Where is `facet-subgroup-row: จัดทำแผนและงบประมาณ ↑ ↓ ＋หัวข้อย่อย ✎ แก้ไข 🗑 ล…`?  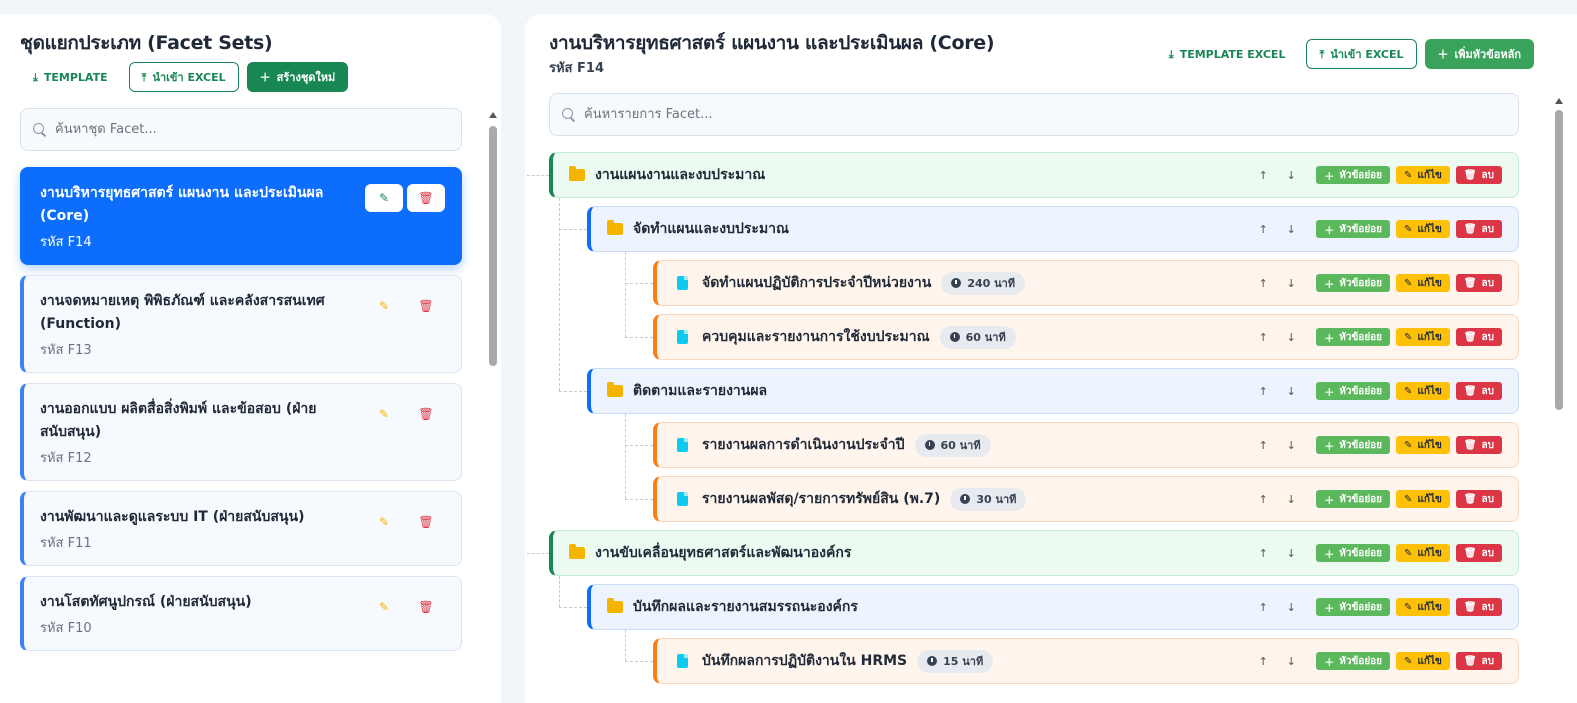 facet-subgroup-row: จัดทำแผนและงบประมาณ ↑ ↓ ＋หัวข้อย่อย ✎ แก้ไข 🗑 ล… is located at coordinates (1053, 229).